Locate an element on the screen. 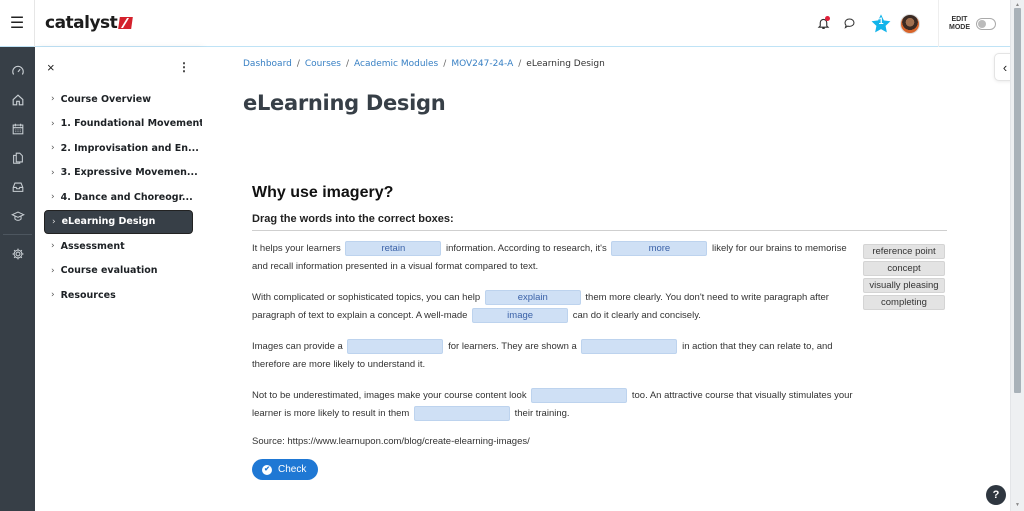 Image resolution: width=1024 pixels, height=511 pixels. course-section-item: › Resources is located at coordinates (118, 295).